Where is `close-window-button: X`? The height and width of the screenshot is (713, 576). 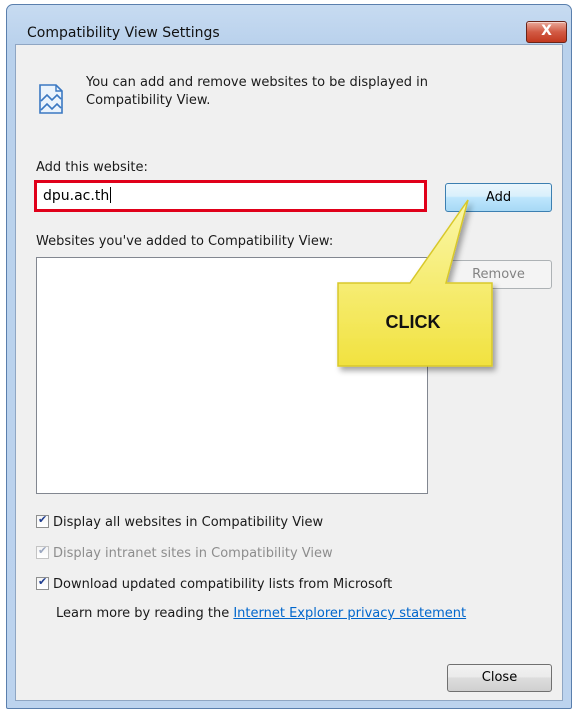
close-window-button: X is located at coordinates (546, 32).